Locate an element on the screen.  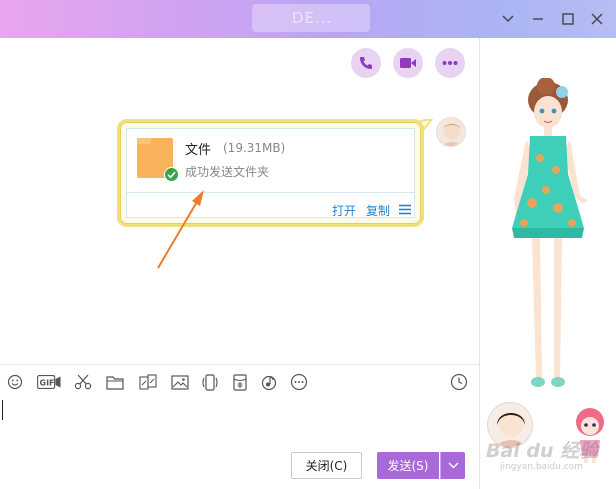
music-icon is located at coordinates (269, 382).